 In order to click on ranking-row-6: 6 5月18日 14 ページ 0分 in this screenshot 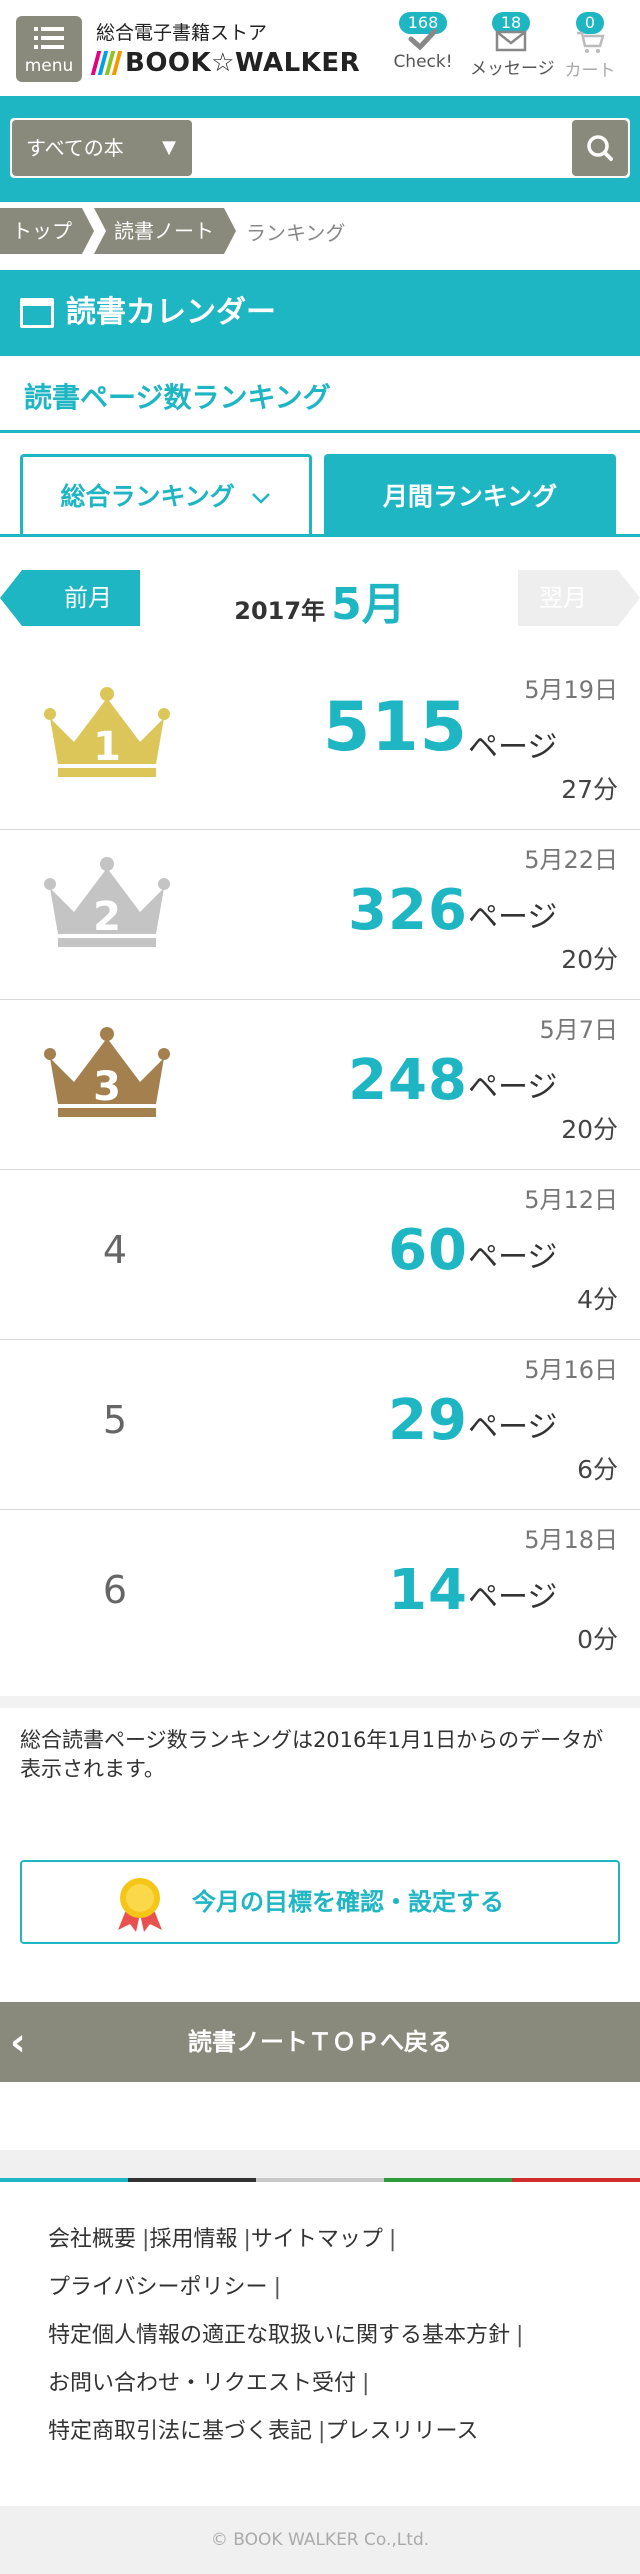, I will do `click(320, 1595)`.